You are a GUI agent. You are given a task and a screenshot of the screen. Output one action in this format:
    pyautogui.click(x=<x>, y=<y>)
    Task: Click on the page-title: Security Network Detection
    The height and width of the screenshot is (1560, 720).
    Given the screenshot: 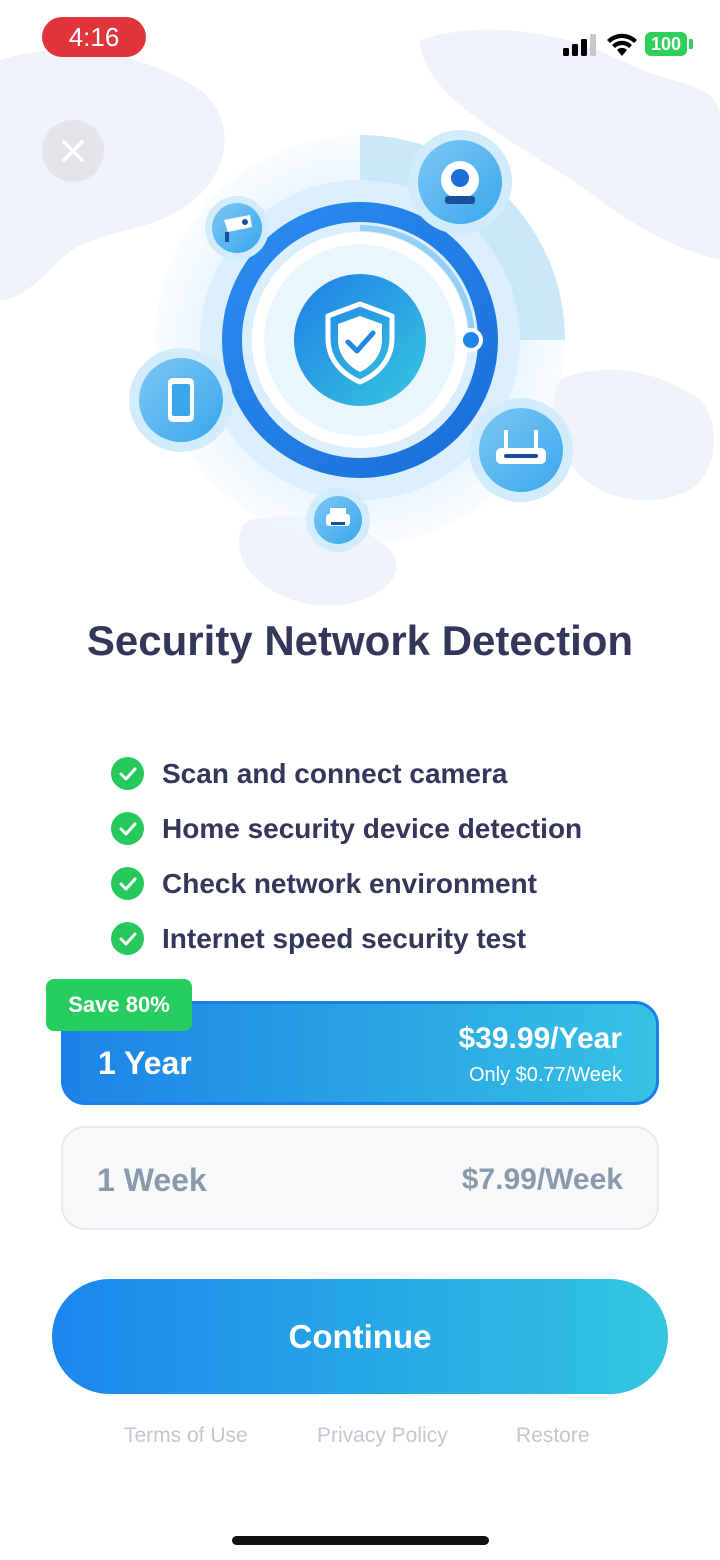 What is the action you would take?
    pyautogui.click(x=360, y=640)
    